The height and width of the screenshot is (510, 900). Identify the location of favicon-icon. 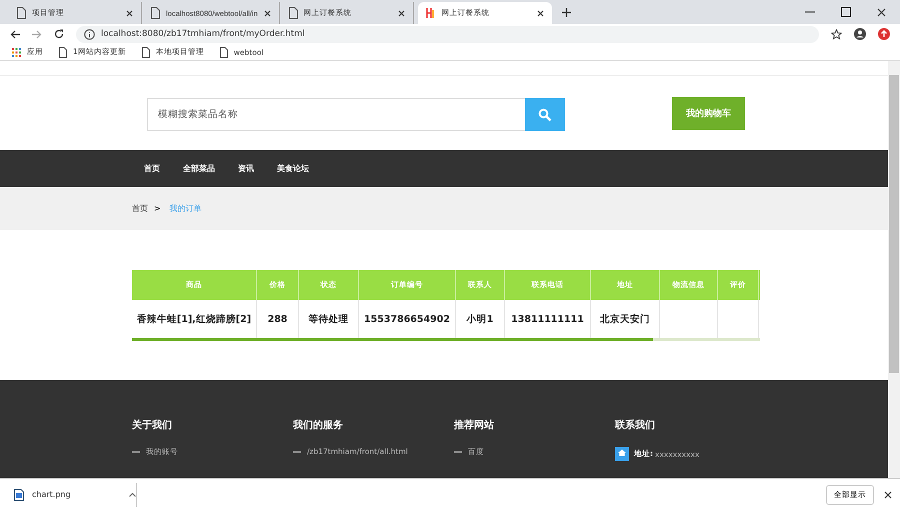
(431, 13).